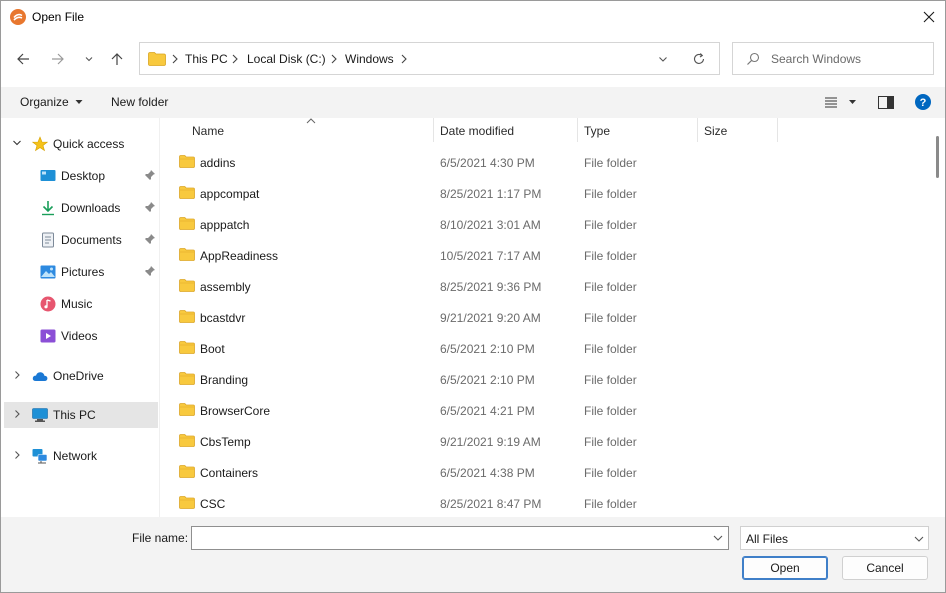  Describe the element at coordinates (79, 102) in the screenshot. I see `caret-down-icon` at that location.